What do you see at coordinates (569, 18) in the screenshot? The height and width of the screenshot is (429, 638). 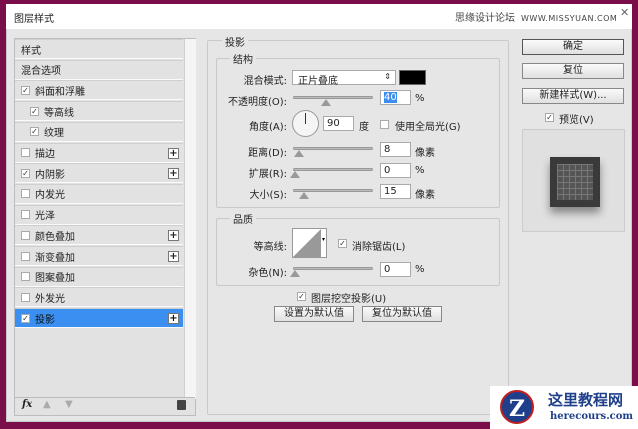 I see `watermark-url: WWW.MISSYUAN.COM` at bounding box center [569, 18].